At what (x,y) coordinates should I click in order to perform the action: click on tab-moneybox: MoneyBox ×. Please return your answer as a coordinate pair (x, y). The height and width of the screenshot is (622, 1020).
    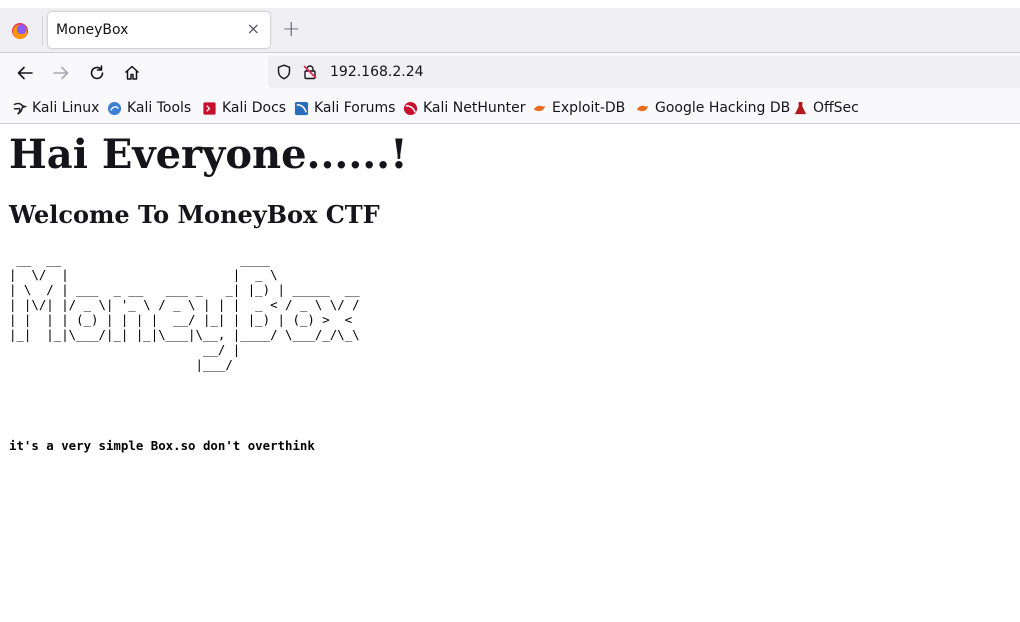
    Looking at the image, I should click on (159, 30).